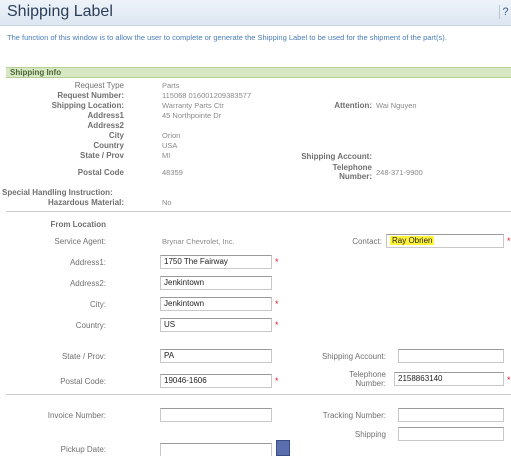 The width and height of the screenshot is (511, 456). Describe the element at coordinates (277, 262) in the screenshot. I see `address1-required-mark: *` at that location.